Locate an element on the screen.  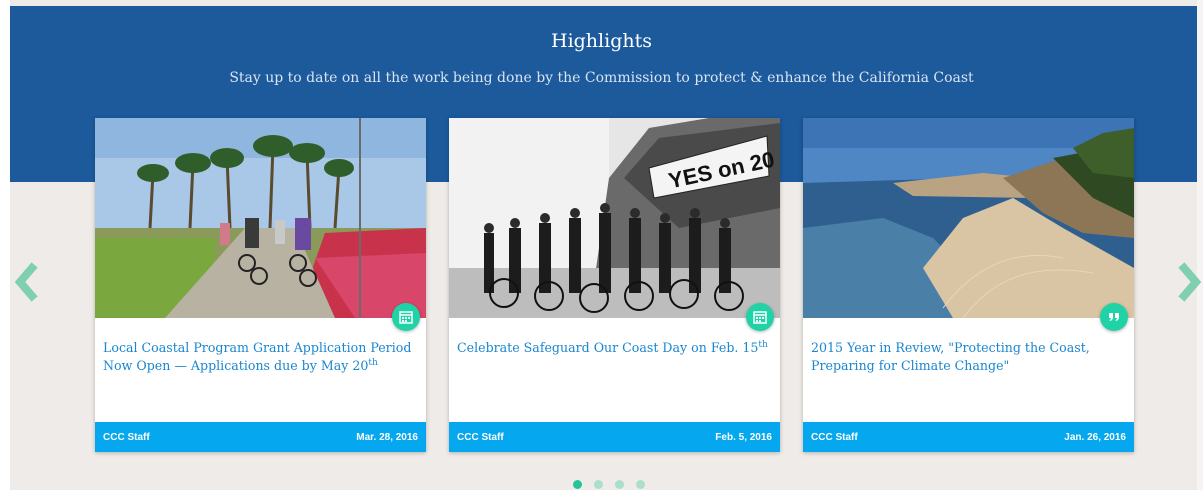
quote-icon is located at coordinates (1114, 317).